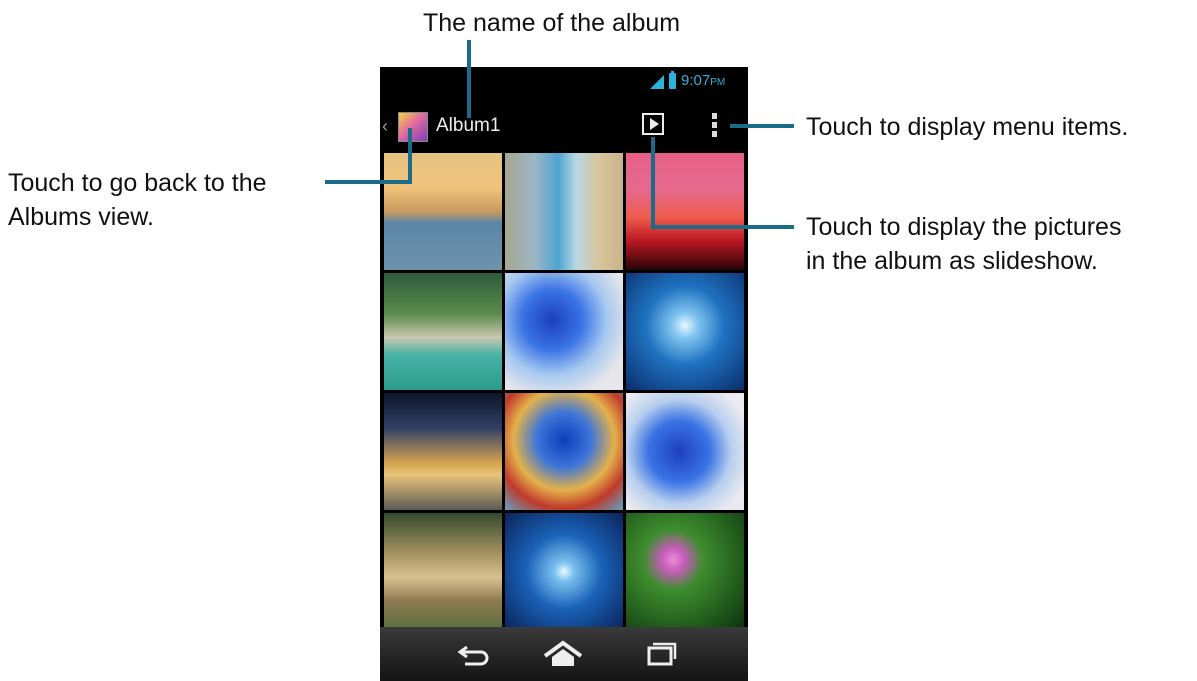 The image size is (1197, 681). Describe the element at coordinates (653, 124) in the screenshot. I see `slideshow-button` at that location.